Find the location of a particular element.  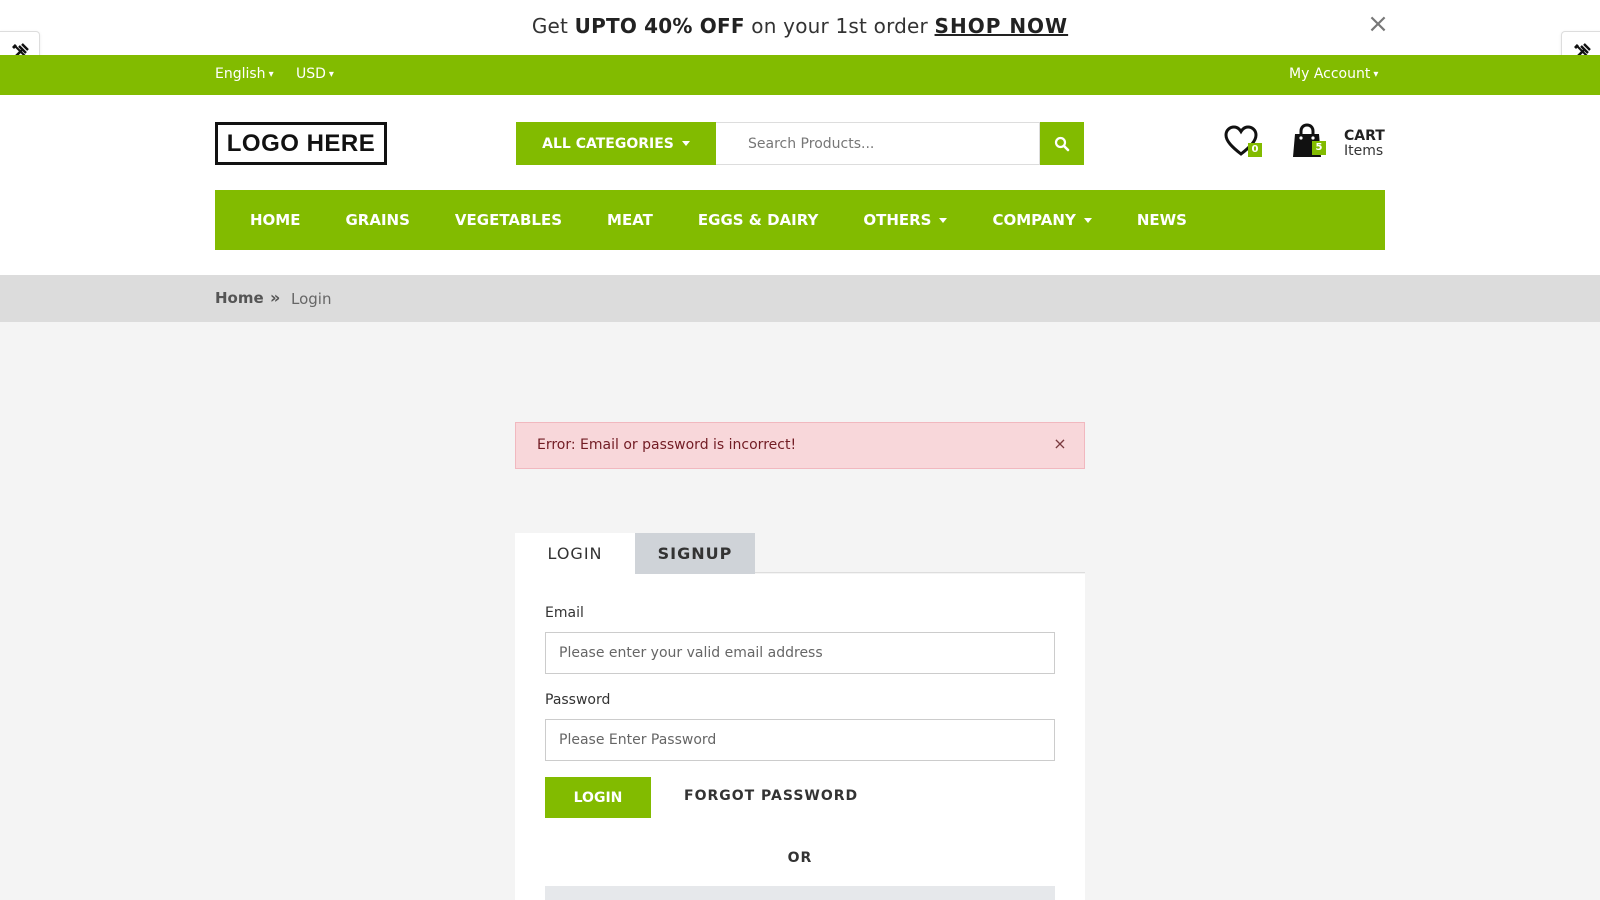

language-label: English is located at coordinates (240, 74).